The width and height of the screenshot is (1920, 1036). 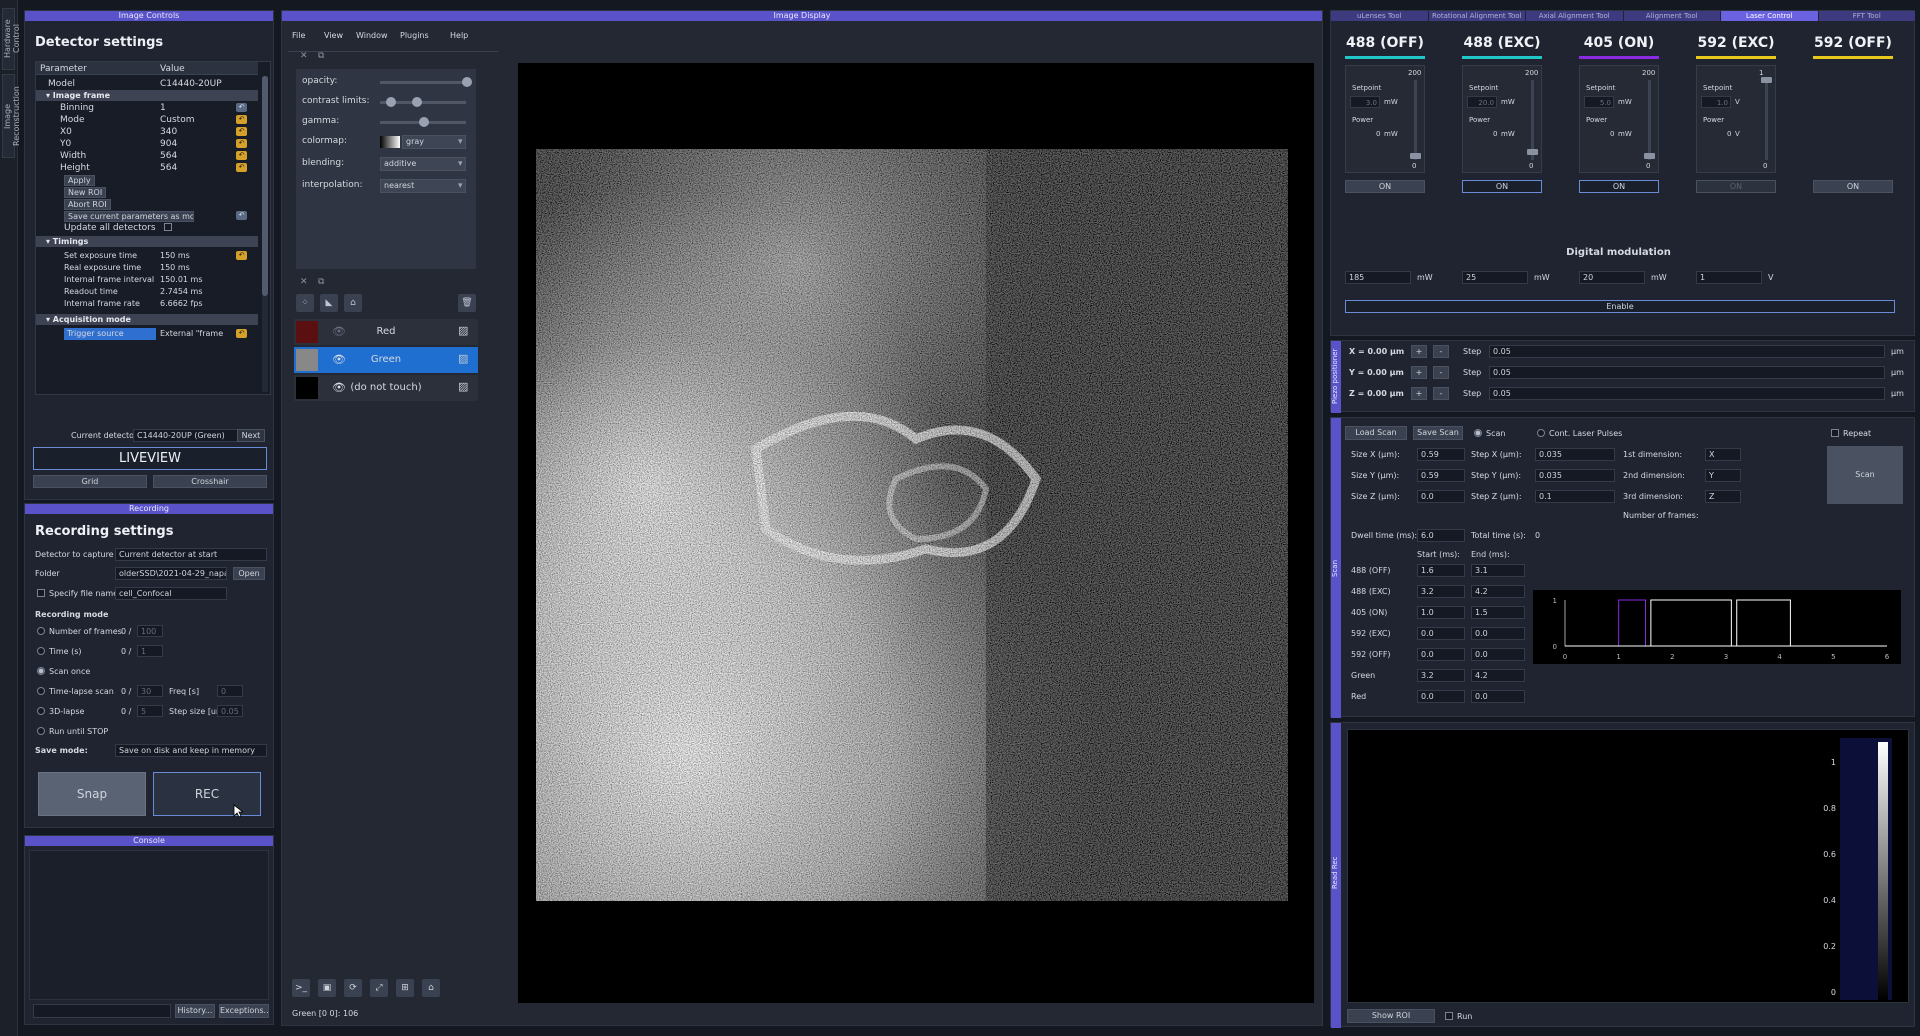 I want to click on layer-name: (do not touch), so click(x=386, y=387).